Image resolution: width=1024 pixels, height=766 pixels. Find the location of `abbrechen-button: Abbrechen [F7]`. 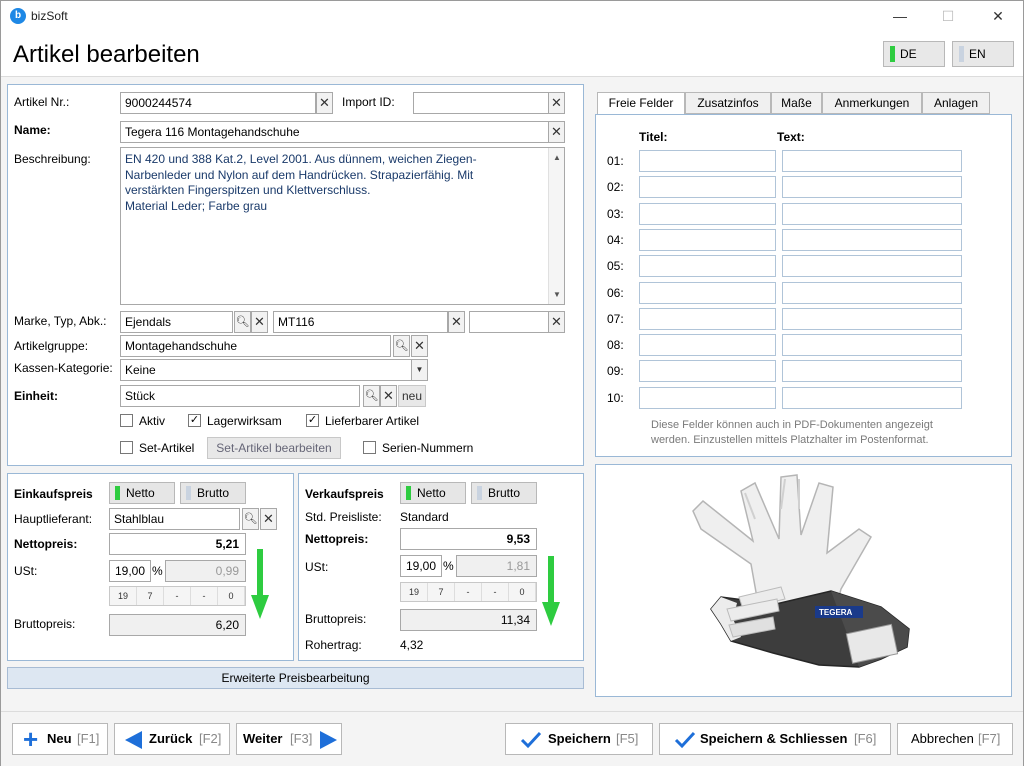

abbrechen-button: Abbrechen [F7] is located at coordinates (955, 739).